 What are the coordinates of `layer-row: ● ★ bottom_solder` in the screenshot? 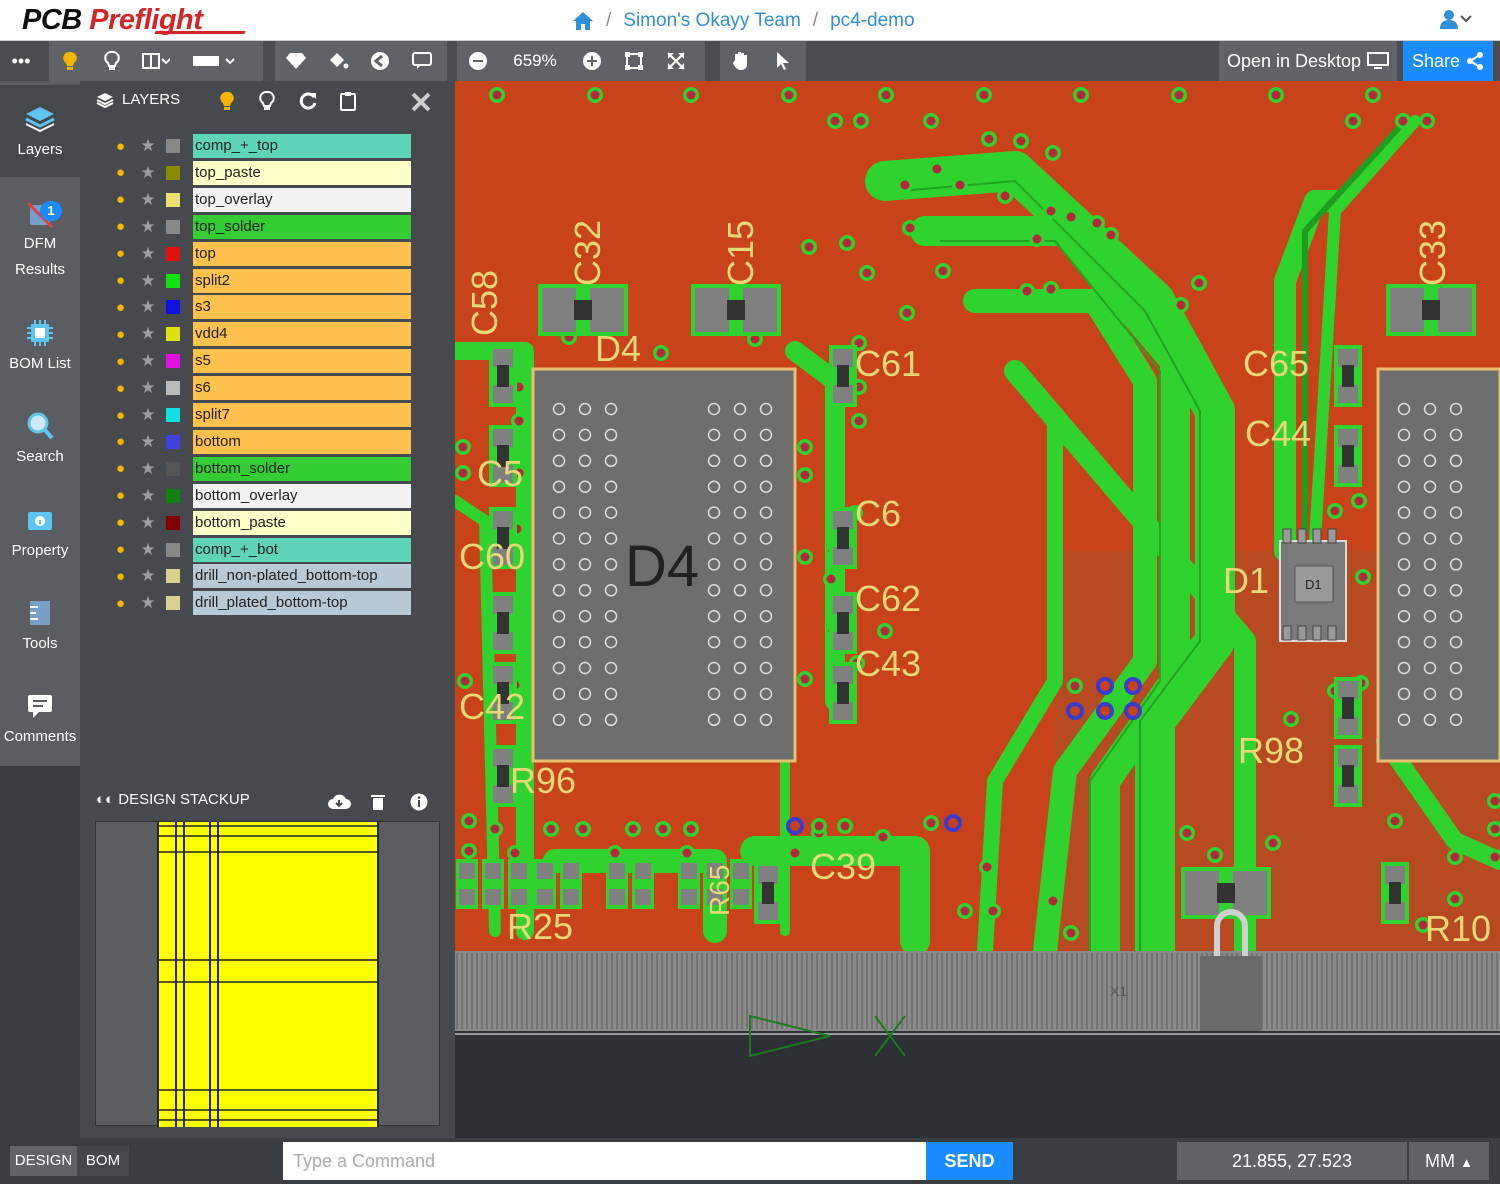 It's located at (263, 468).